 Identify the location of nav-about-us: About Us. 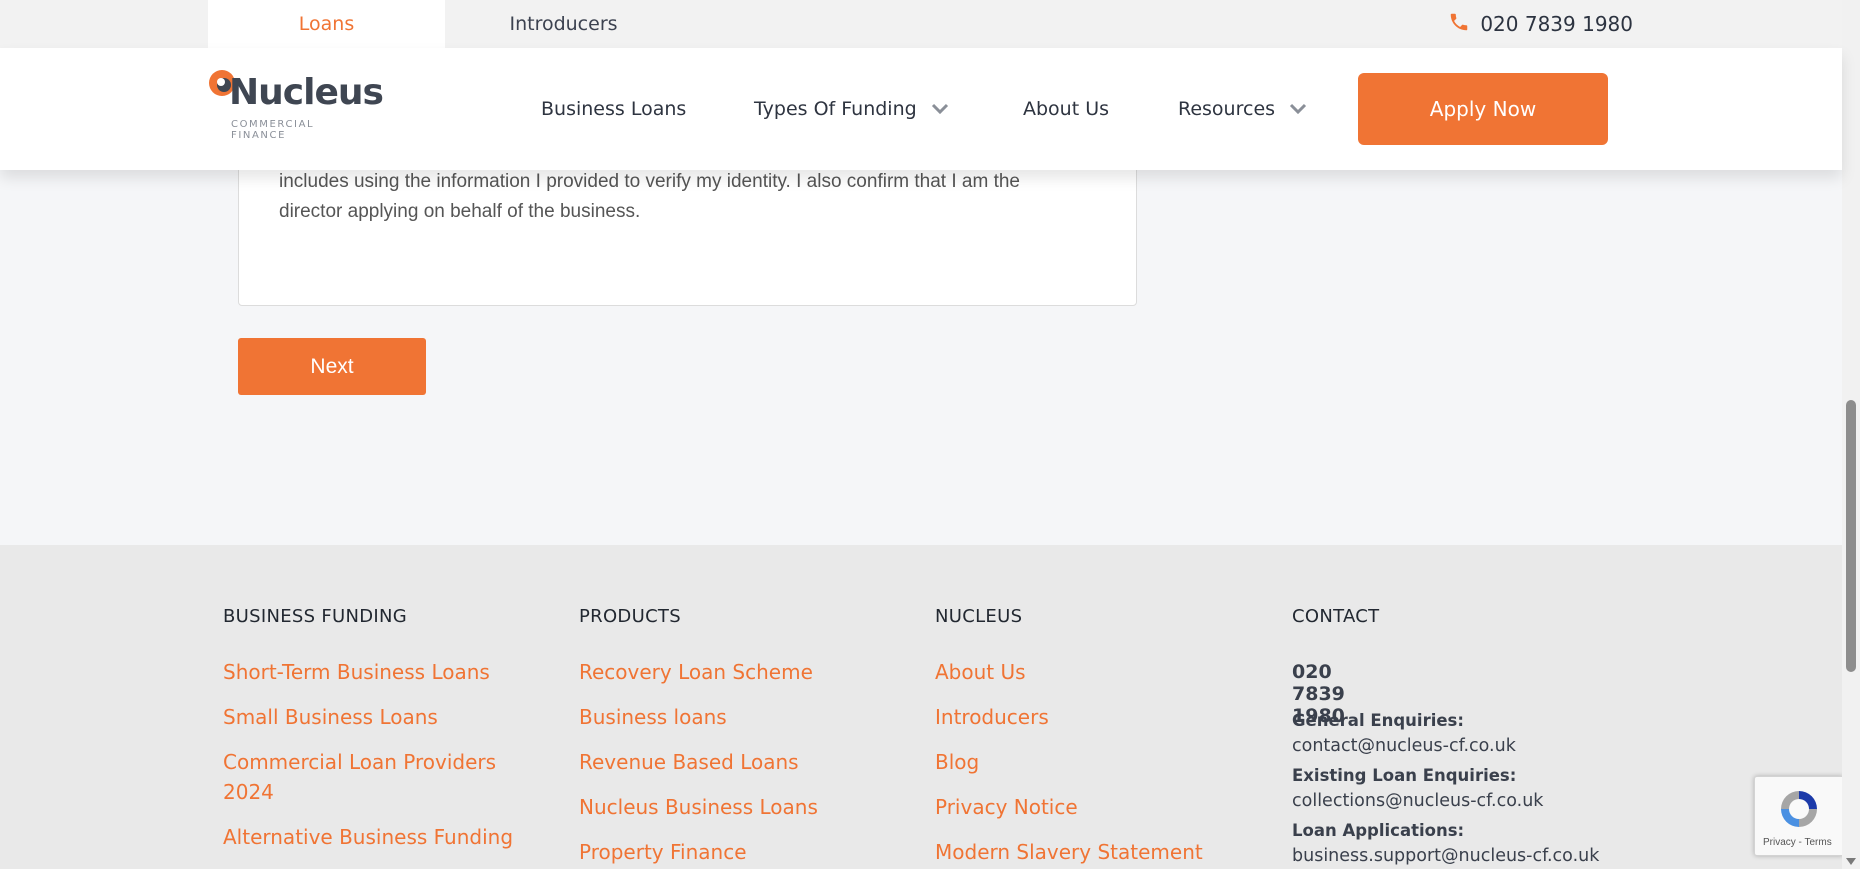
(1066, 109).